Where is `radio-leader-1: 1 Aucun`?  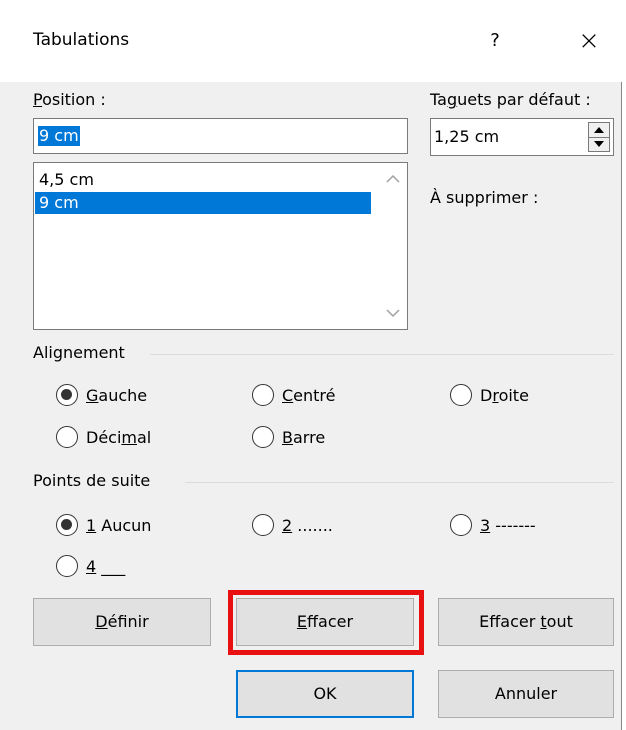
radio-leader-1: 1 Aucun is located at coordinates (103, 525).